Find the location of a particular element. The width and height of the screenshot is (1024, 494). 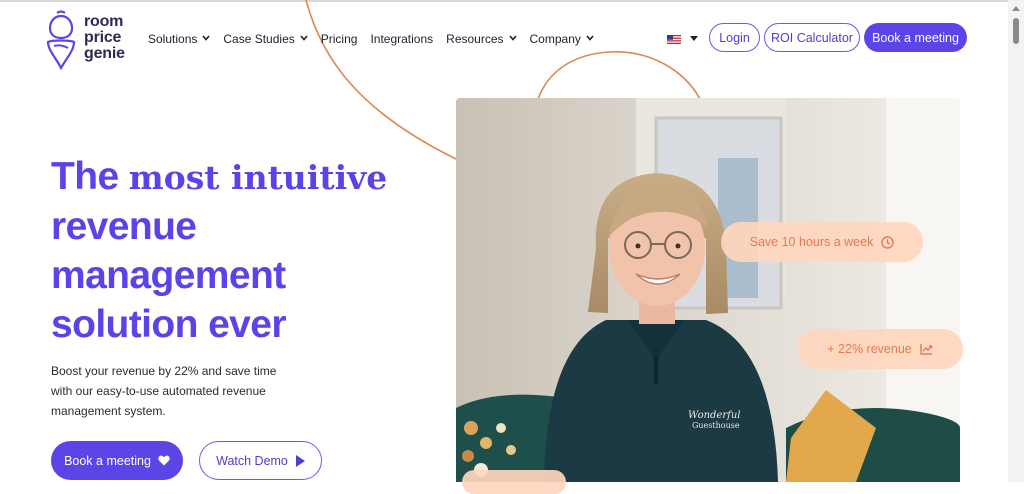

nav-pricing-label: Pricing is located at coordinates (339, 39).